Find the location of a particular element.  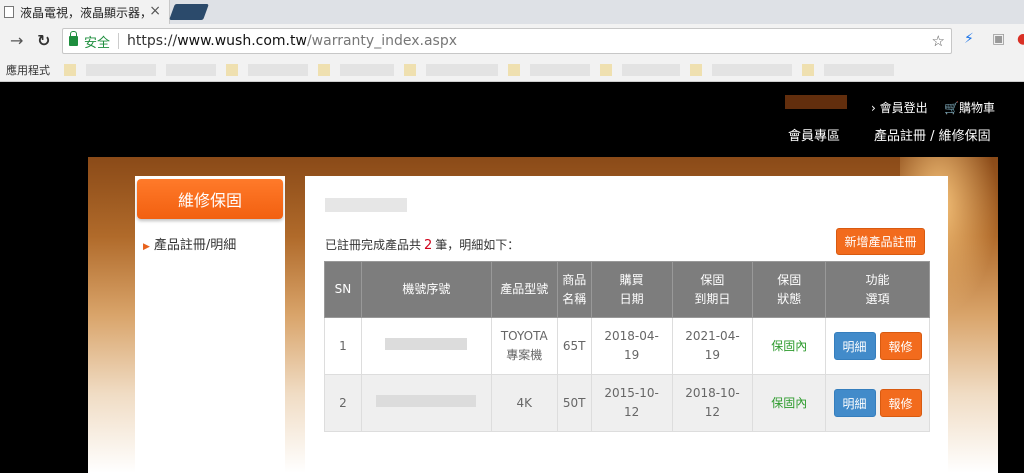

lock-icon is located at coordinates (73, 38).